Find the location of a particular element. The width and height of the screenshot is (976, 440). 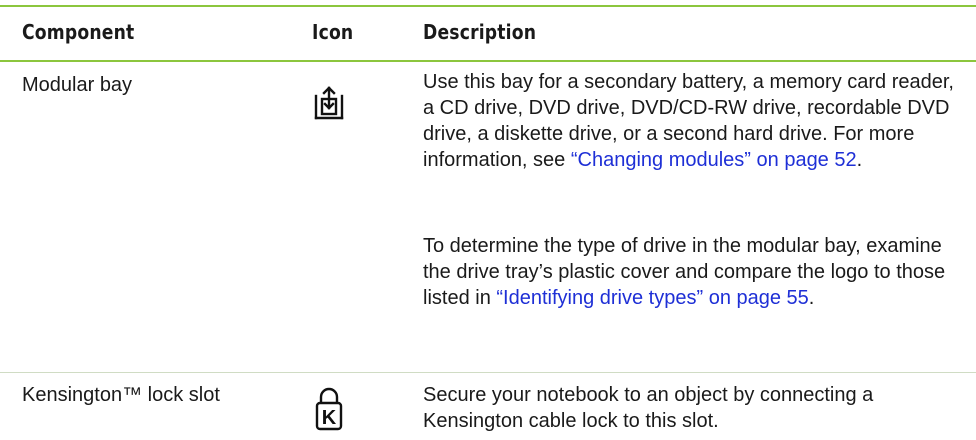

kensington-lock-icon: K is located at coordinates (329, 411).